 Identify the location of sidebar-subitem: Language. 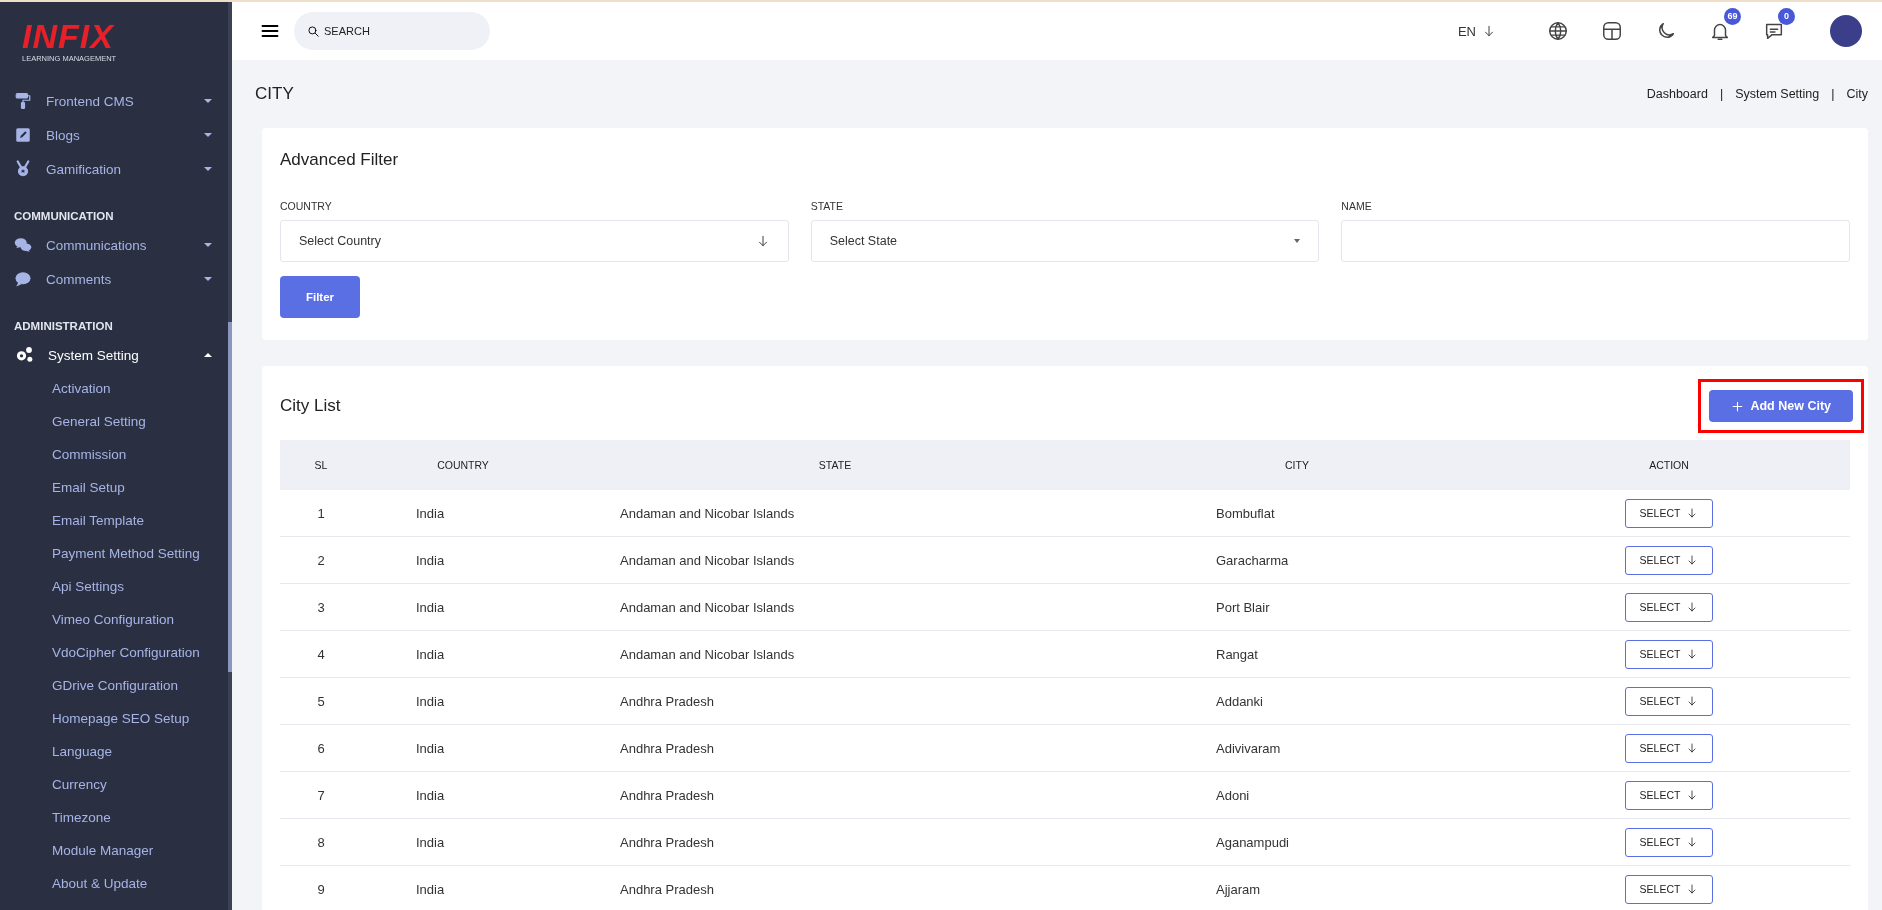
(114, 751).